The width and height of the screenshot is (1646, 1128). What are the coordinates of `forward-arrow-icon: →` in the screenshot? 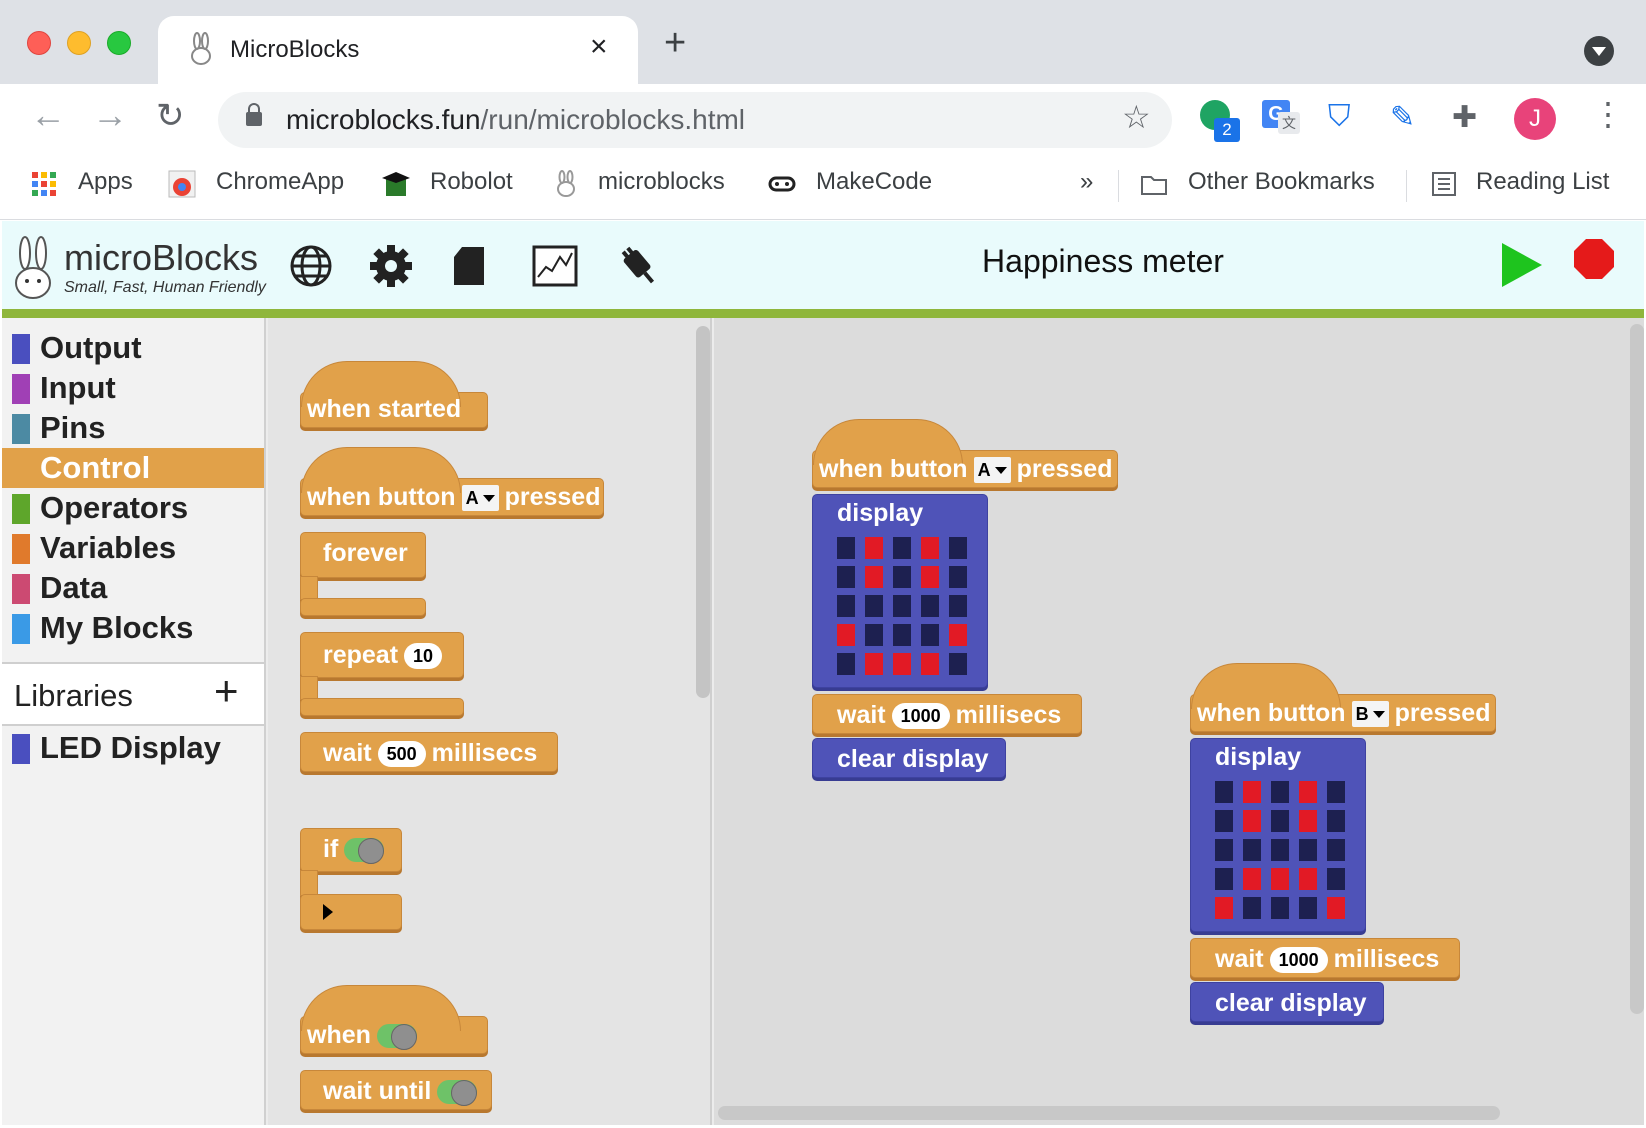 It's located at (110, 115).